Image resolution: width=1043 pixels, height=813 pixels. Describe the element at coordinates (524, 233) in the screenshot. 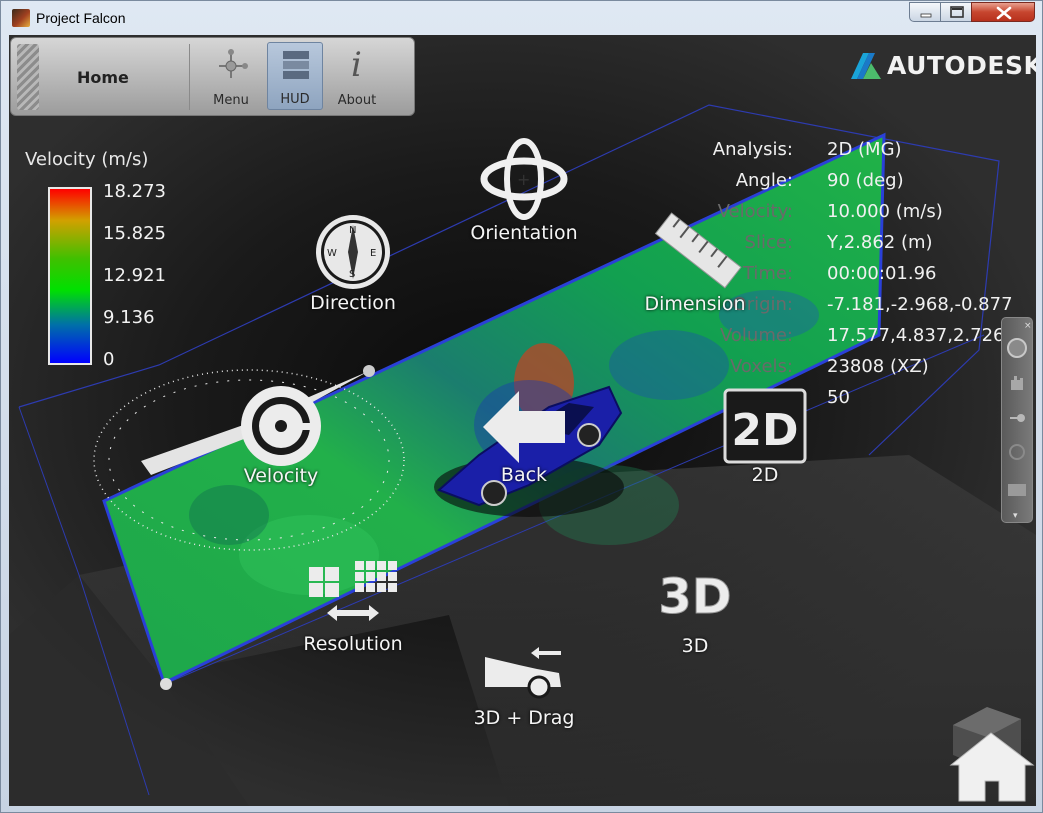

I see `orientation-label: Orientation` at that location.